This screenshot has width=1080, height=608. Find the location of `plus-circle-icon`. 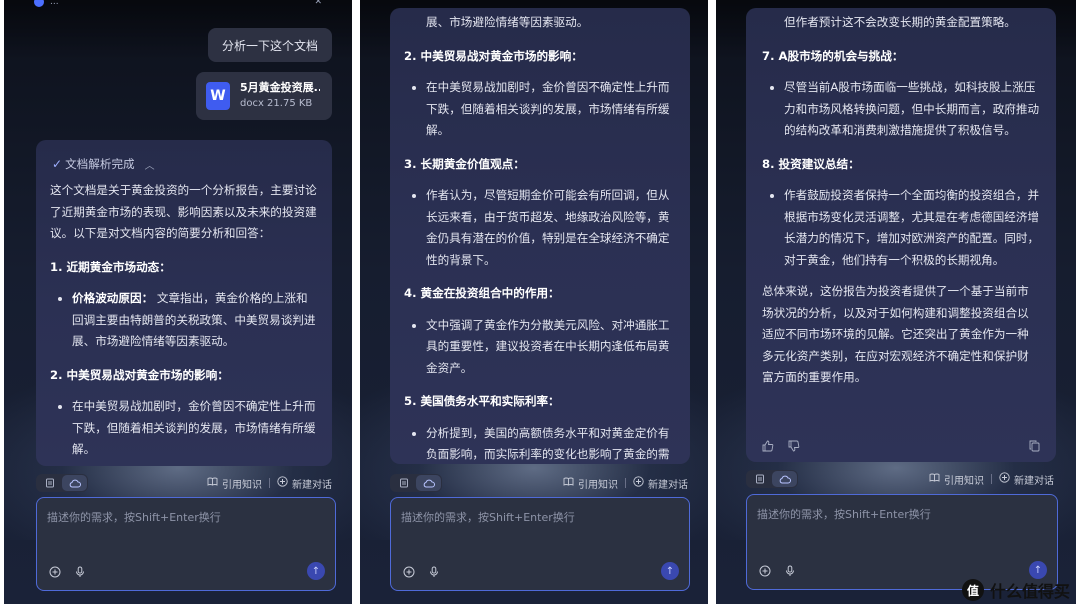

plus-circle-icon is located at coordinates (638, 483).